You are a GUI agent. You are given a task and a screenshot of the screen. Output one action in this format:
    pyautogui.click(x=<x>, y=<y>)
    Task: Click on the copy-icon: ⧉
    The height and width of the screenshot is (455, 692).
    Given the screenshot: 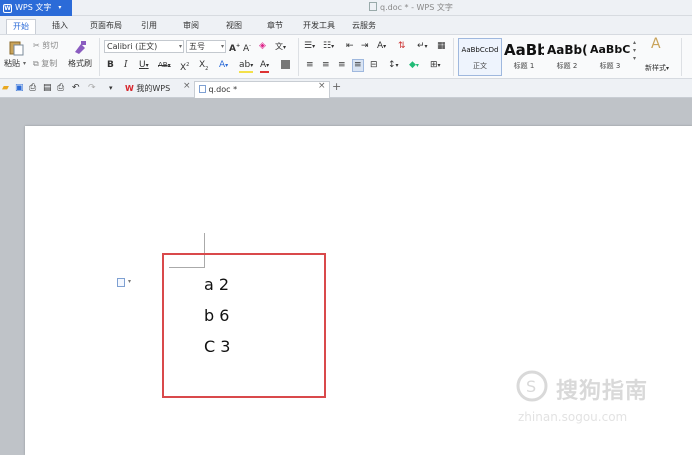 What is the action you would take?
    pyautogui.click(x=36, y=63)
    